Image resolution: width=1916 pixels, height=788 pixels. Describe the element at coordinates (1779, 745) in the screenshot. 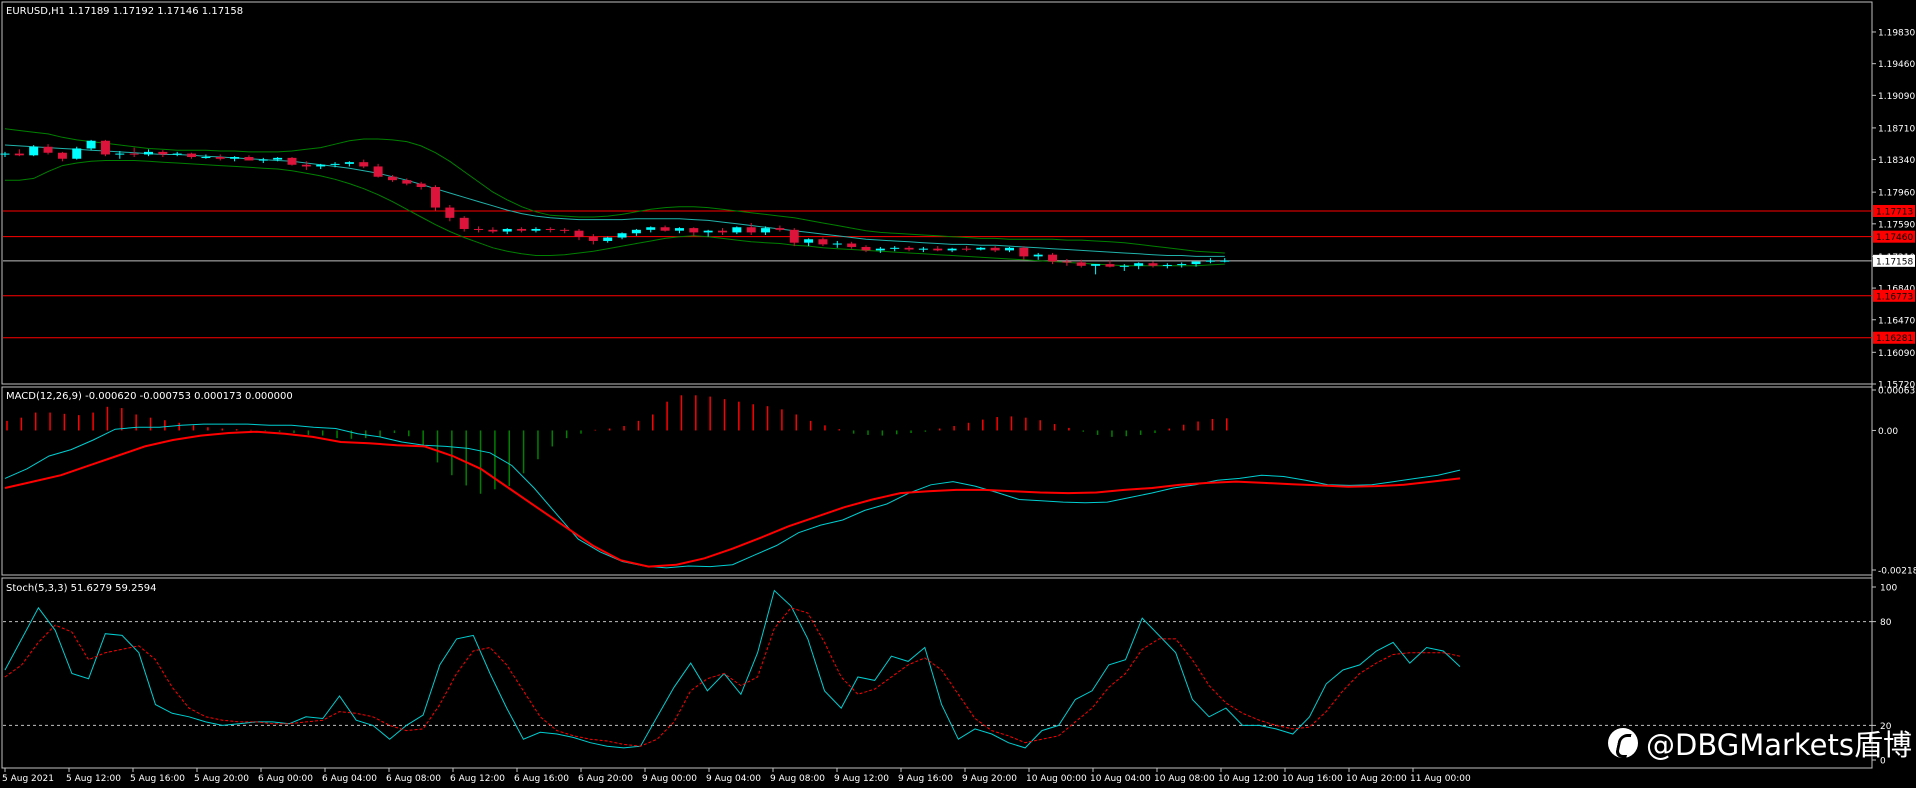

I see `watermark-text: @DBGMarkets盾博` at that location.